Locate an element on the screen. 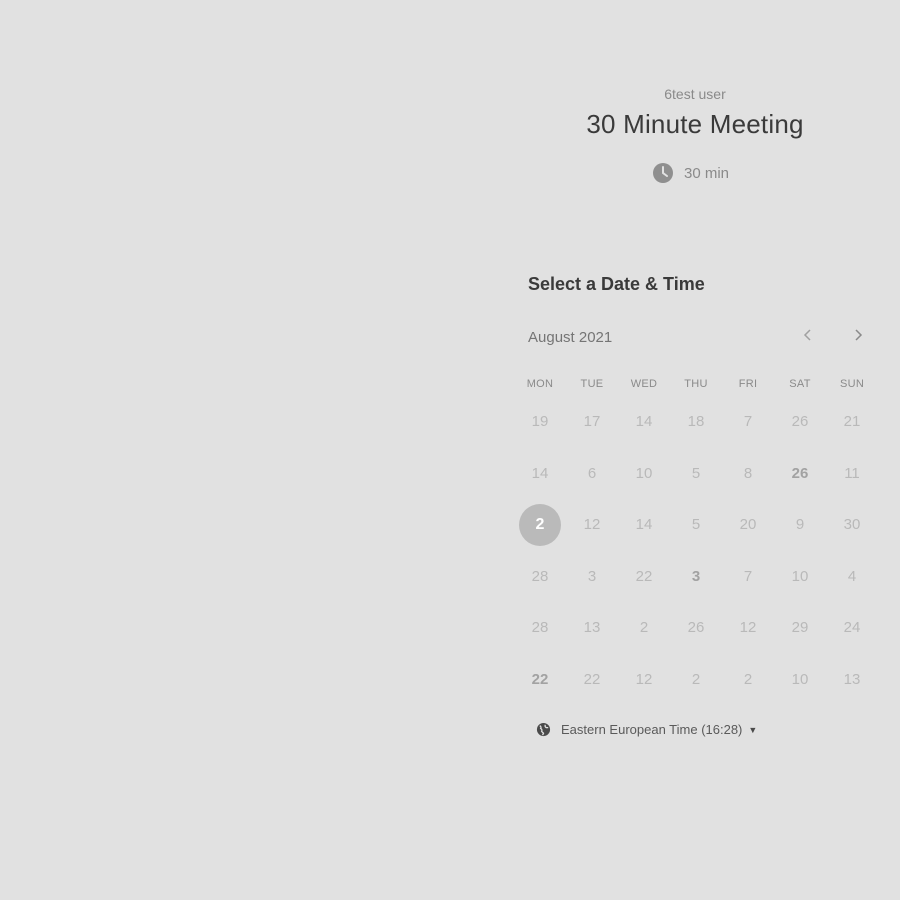 Image resolution: width=900 pixels, height=900 pixels. weekday-sun: SUN is located at coordinates (852, 384).